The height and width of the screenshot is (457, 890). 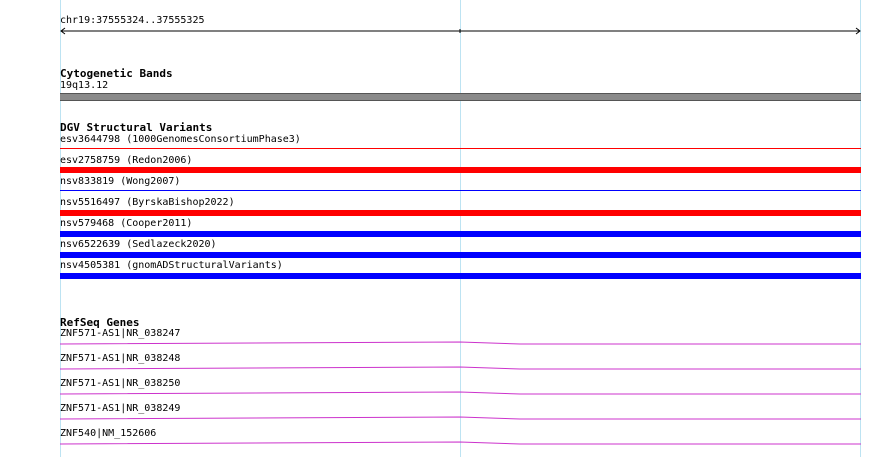 What do you see at coordinates (136, 127) in the screenshot?
I see `track-title-dgv: DGV Structural Variants` at bounding box center [136, 127].